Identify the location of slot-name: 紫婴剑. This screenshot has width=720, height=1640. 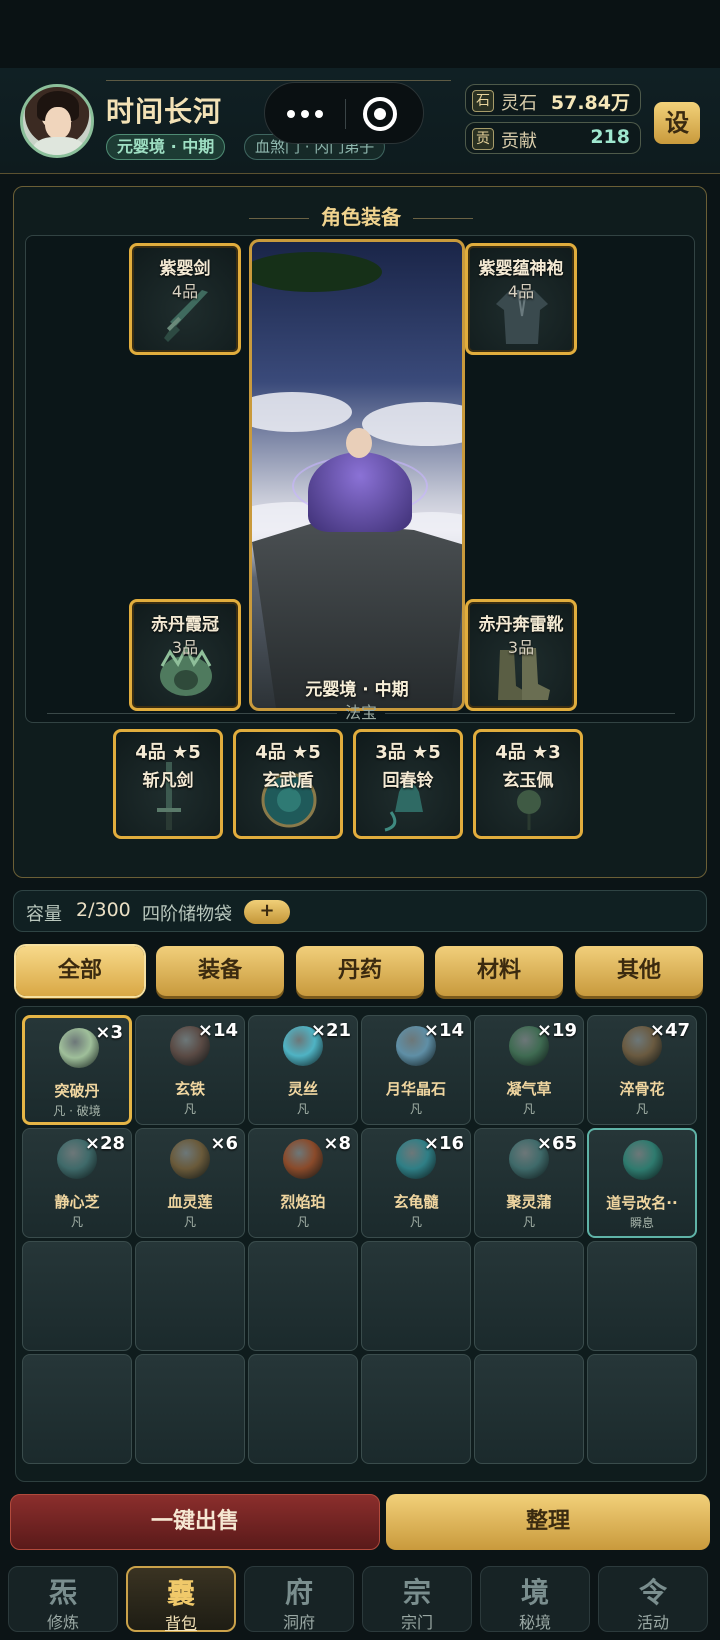
(185, 269).